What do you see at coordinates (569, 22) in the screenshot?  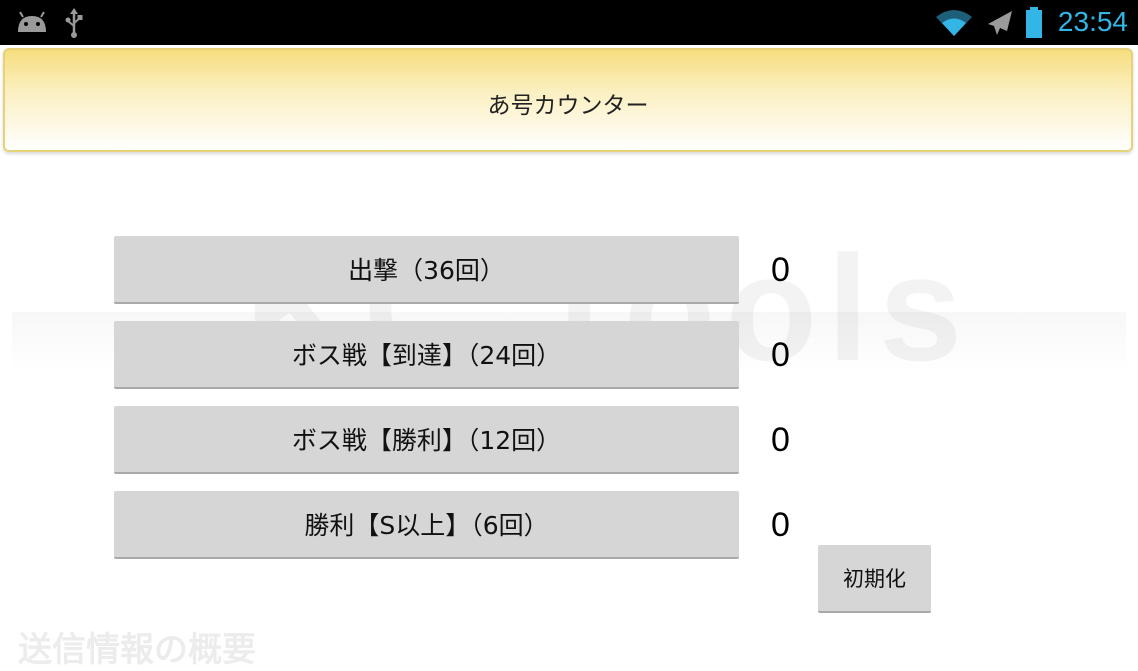 I see `status-bar: 23:54` at bounding box center [569, 22].